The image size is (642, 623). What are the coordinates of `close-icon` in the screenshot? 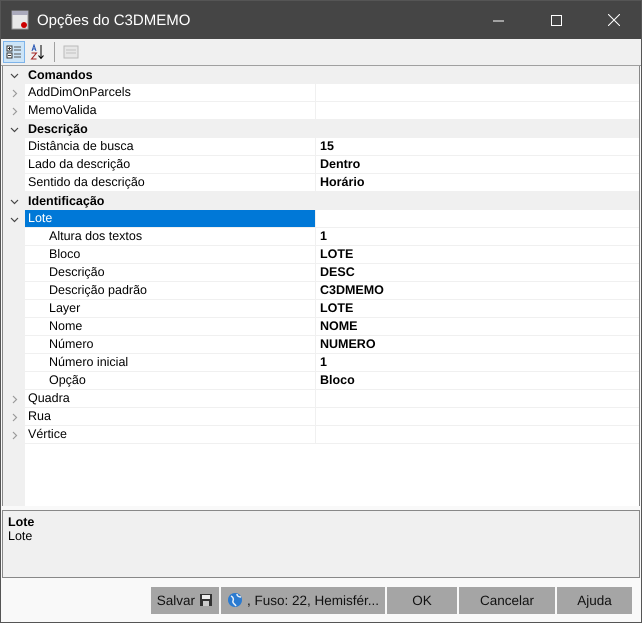 It's located at (614, 20).